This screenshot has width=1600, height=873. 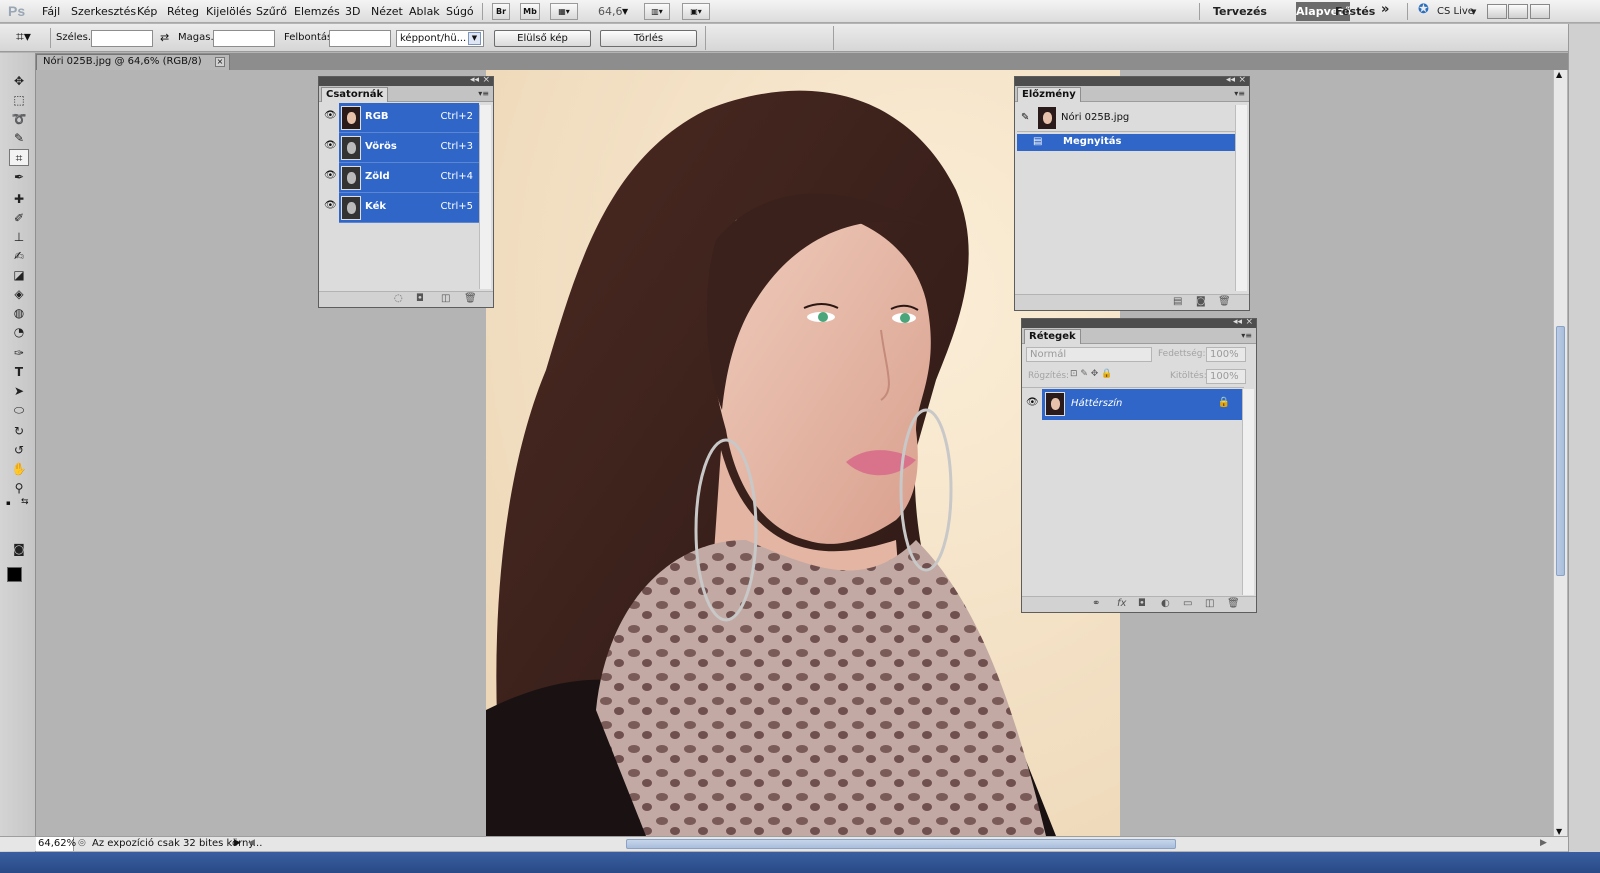 I want to click on history-step-open: ▤ Megnyitás, so click(x=1127, y=142).